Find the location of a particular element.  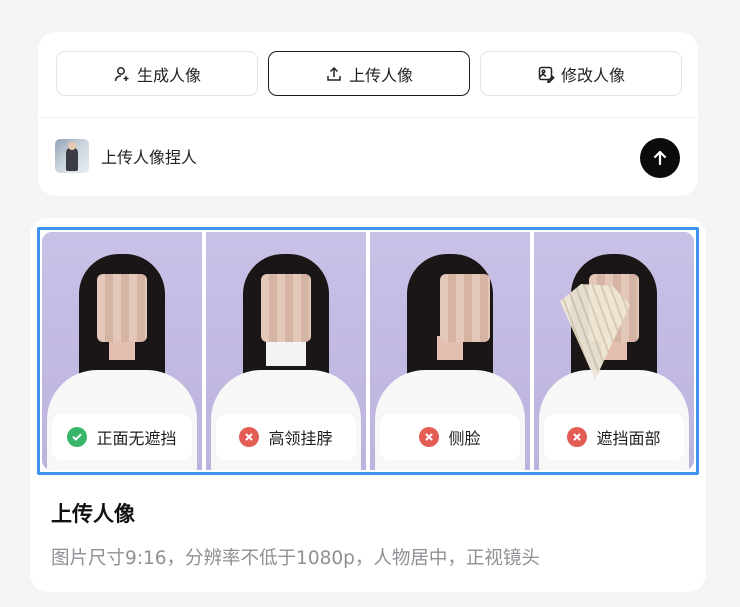

check-icon is located at coordinates (77, 437).